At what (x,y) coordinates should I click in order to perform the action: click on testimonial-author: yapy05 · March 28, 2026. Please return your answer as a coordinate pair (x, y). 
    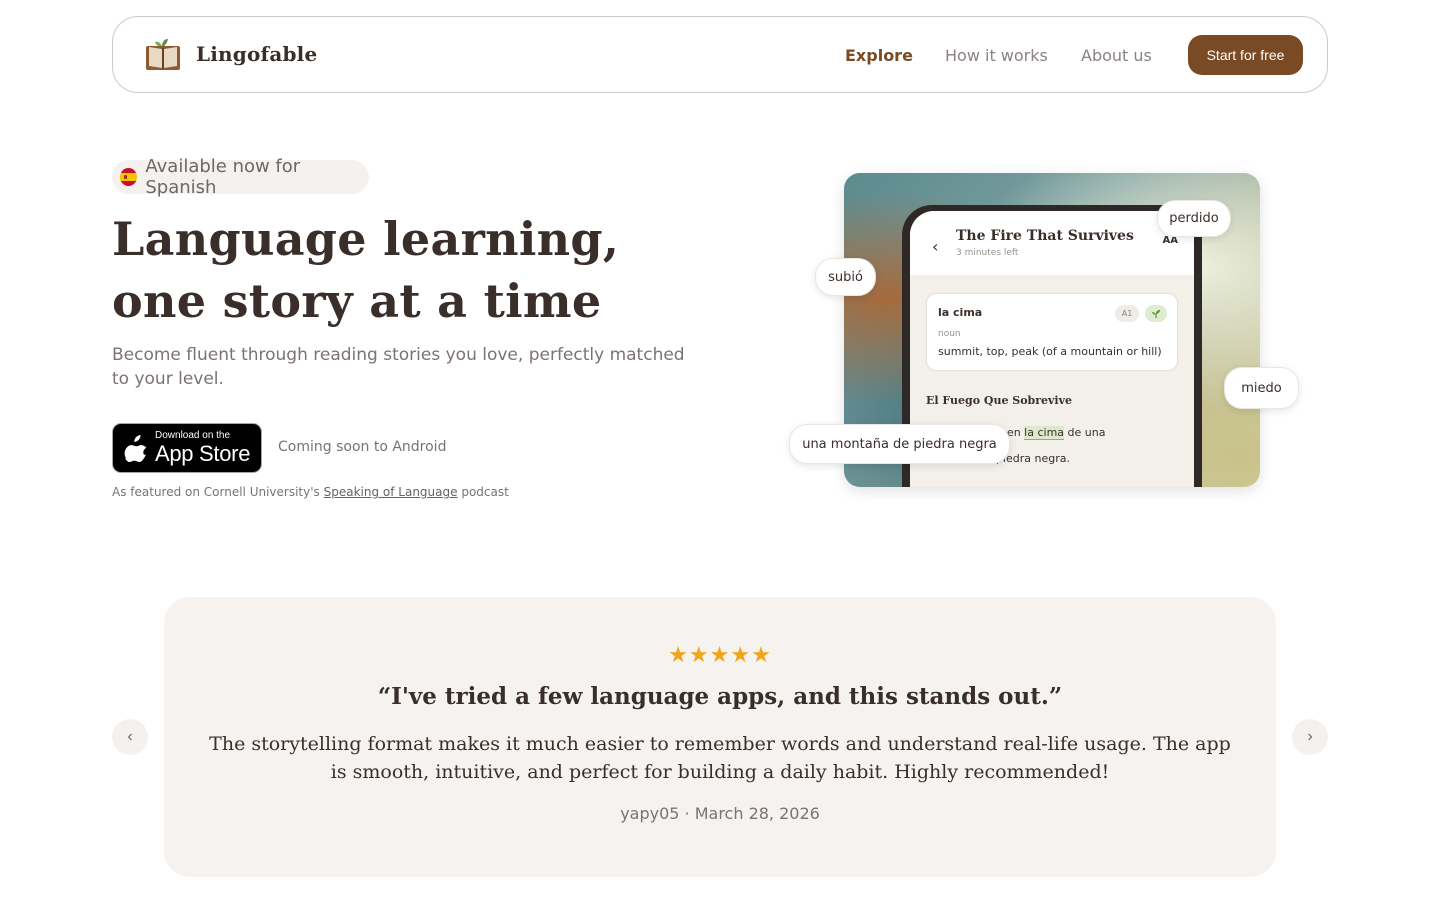
    Looking at the image, I should click on (720, 813).